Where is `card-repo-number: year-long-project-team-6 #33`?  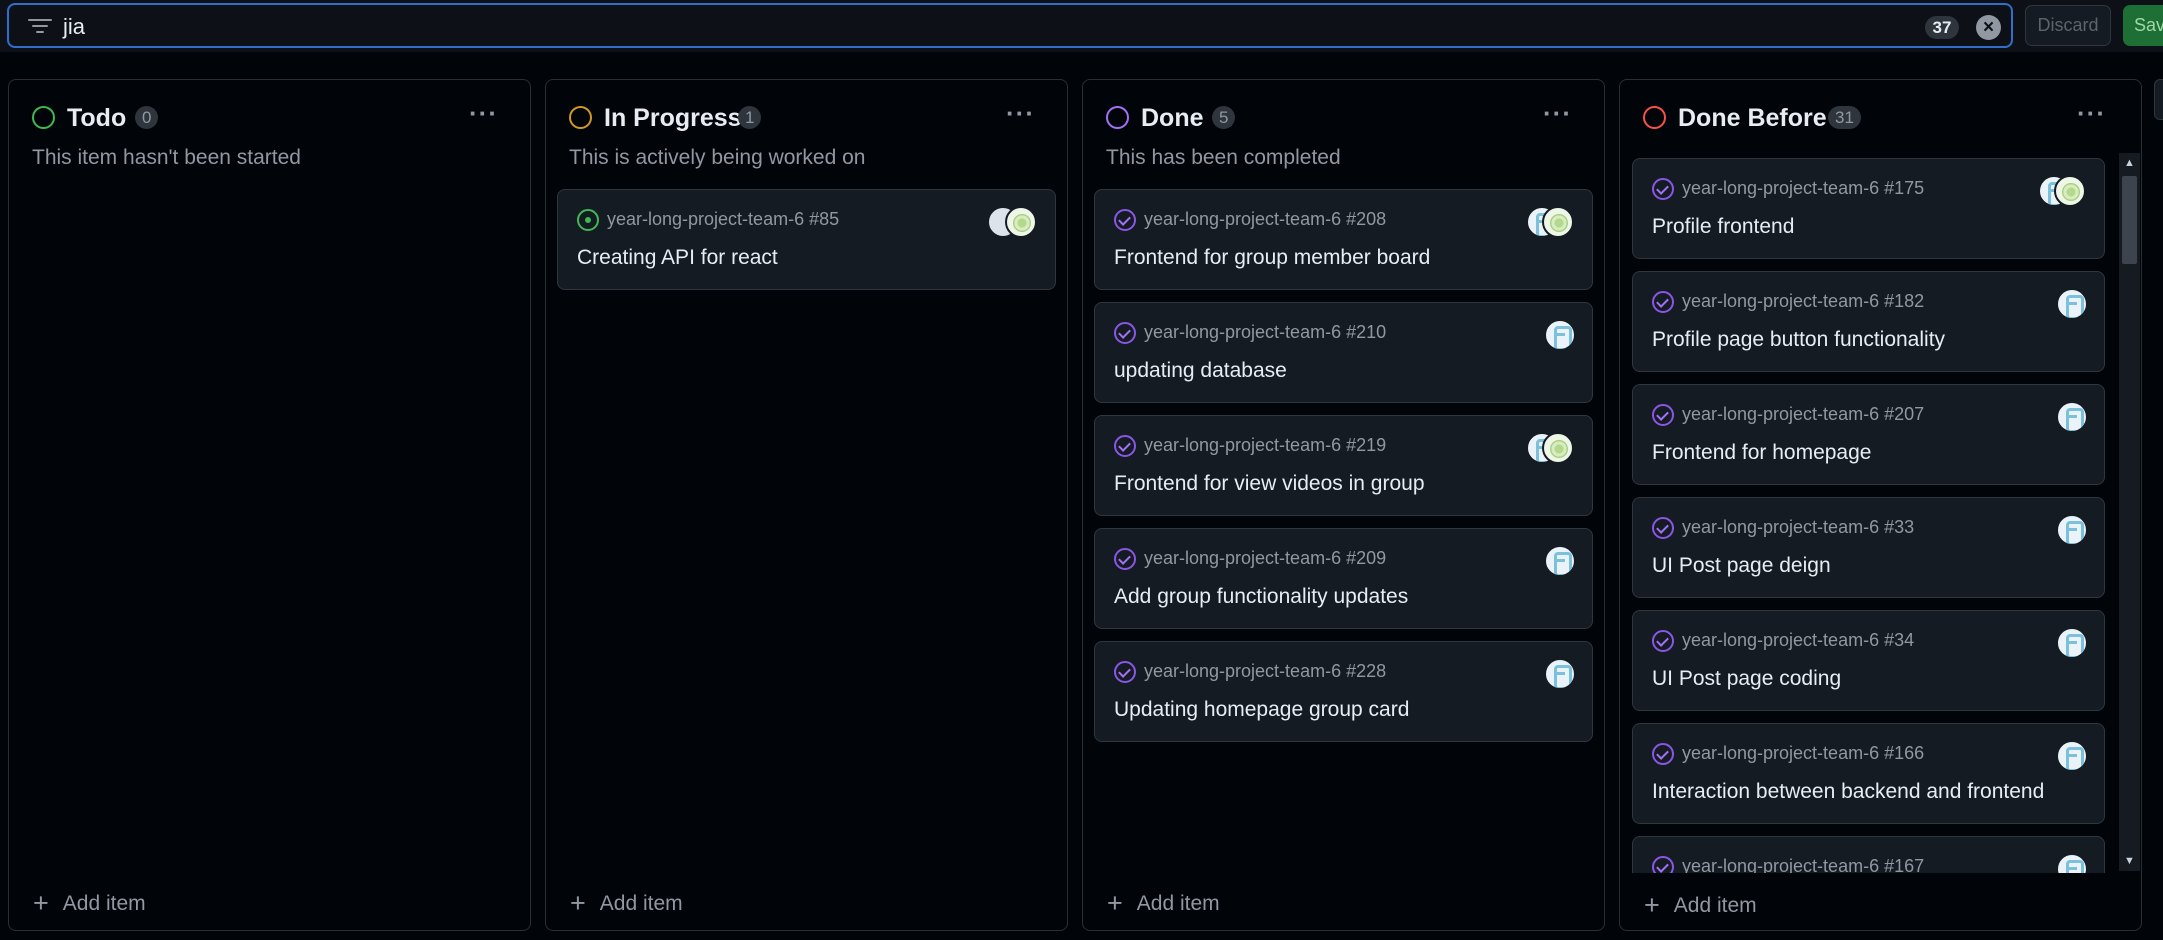 card-repo-number: year-long-project-team-6 #33 is located at coordinates (1798, 527).